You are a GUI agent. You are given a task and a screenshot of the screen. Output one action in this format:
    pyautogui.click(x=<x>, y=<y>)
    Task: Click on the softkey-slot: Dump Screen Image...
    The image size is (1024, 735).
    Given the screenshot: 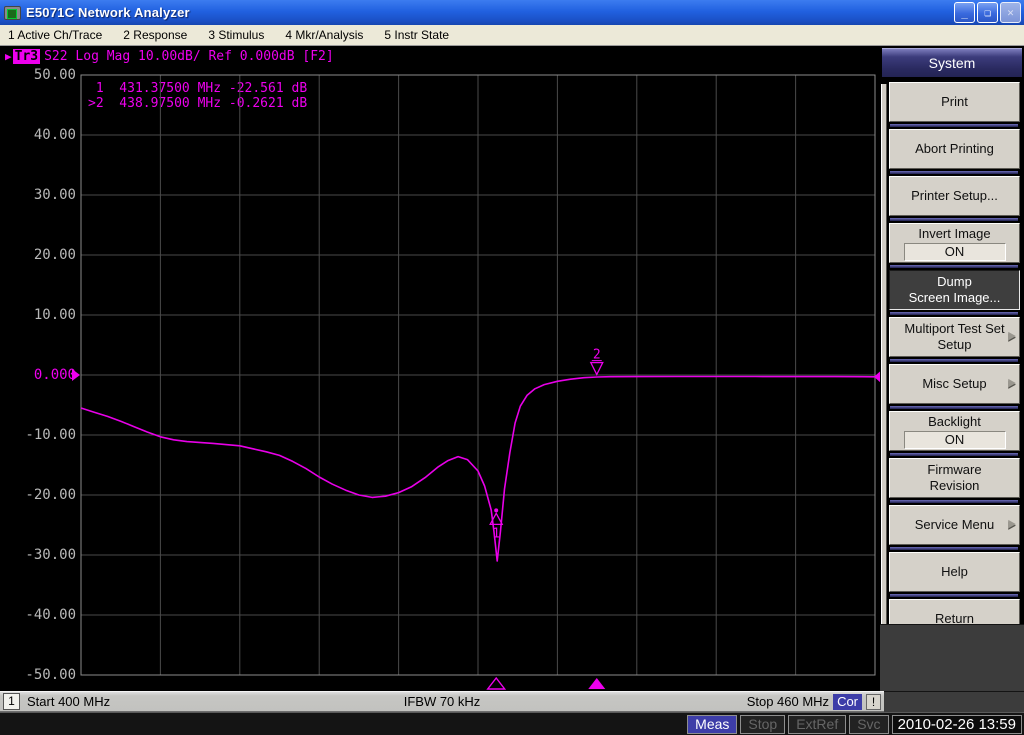 What is the action you would take?
    pyautogui.click(x=954, y=292)
    